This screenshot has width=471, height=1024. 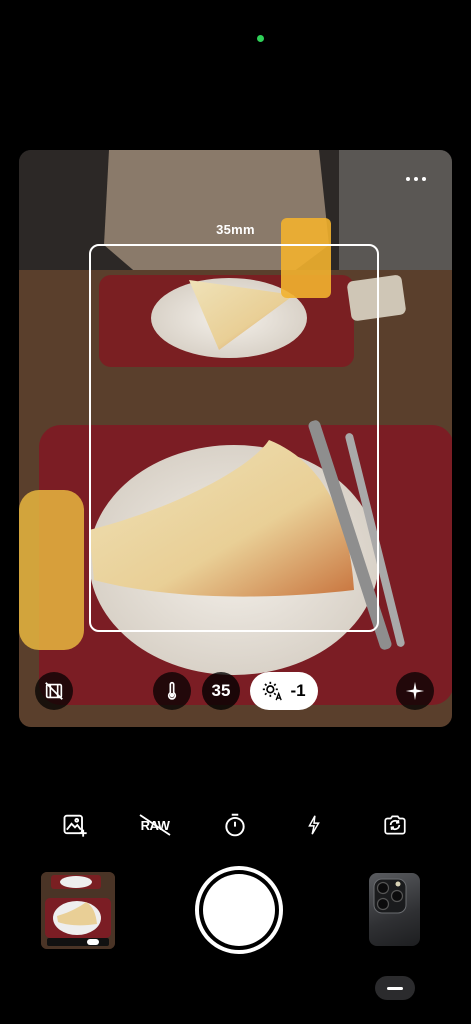 What do you see at coordinates (408, 179) in the screenshot?
I see `more-dots-icon` at bounding box center [408, 179].